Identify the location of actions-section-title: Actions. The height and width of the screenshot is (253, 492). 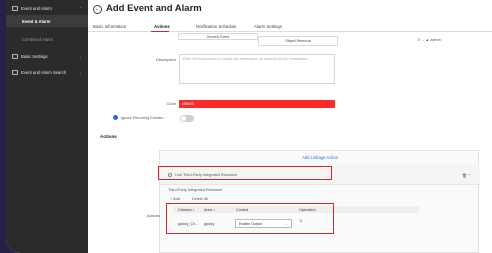
(108, 136).